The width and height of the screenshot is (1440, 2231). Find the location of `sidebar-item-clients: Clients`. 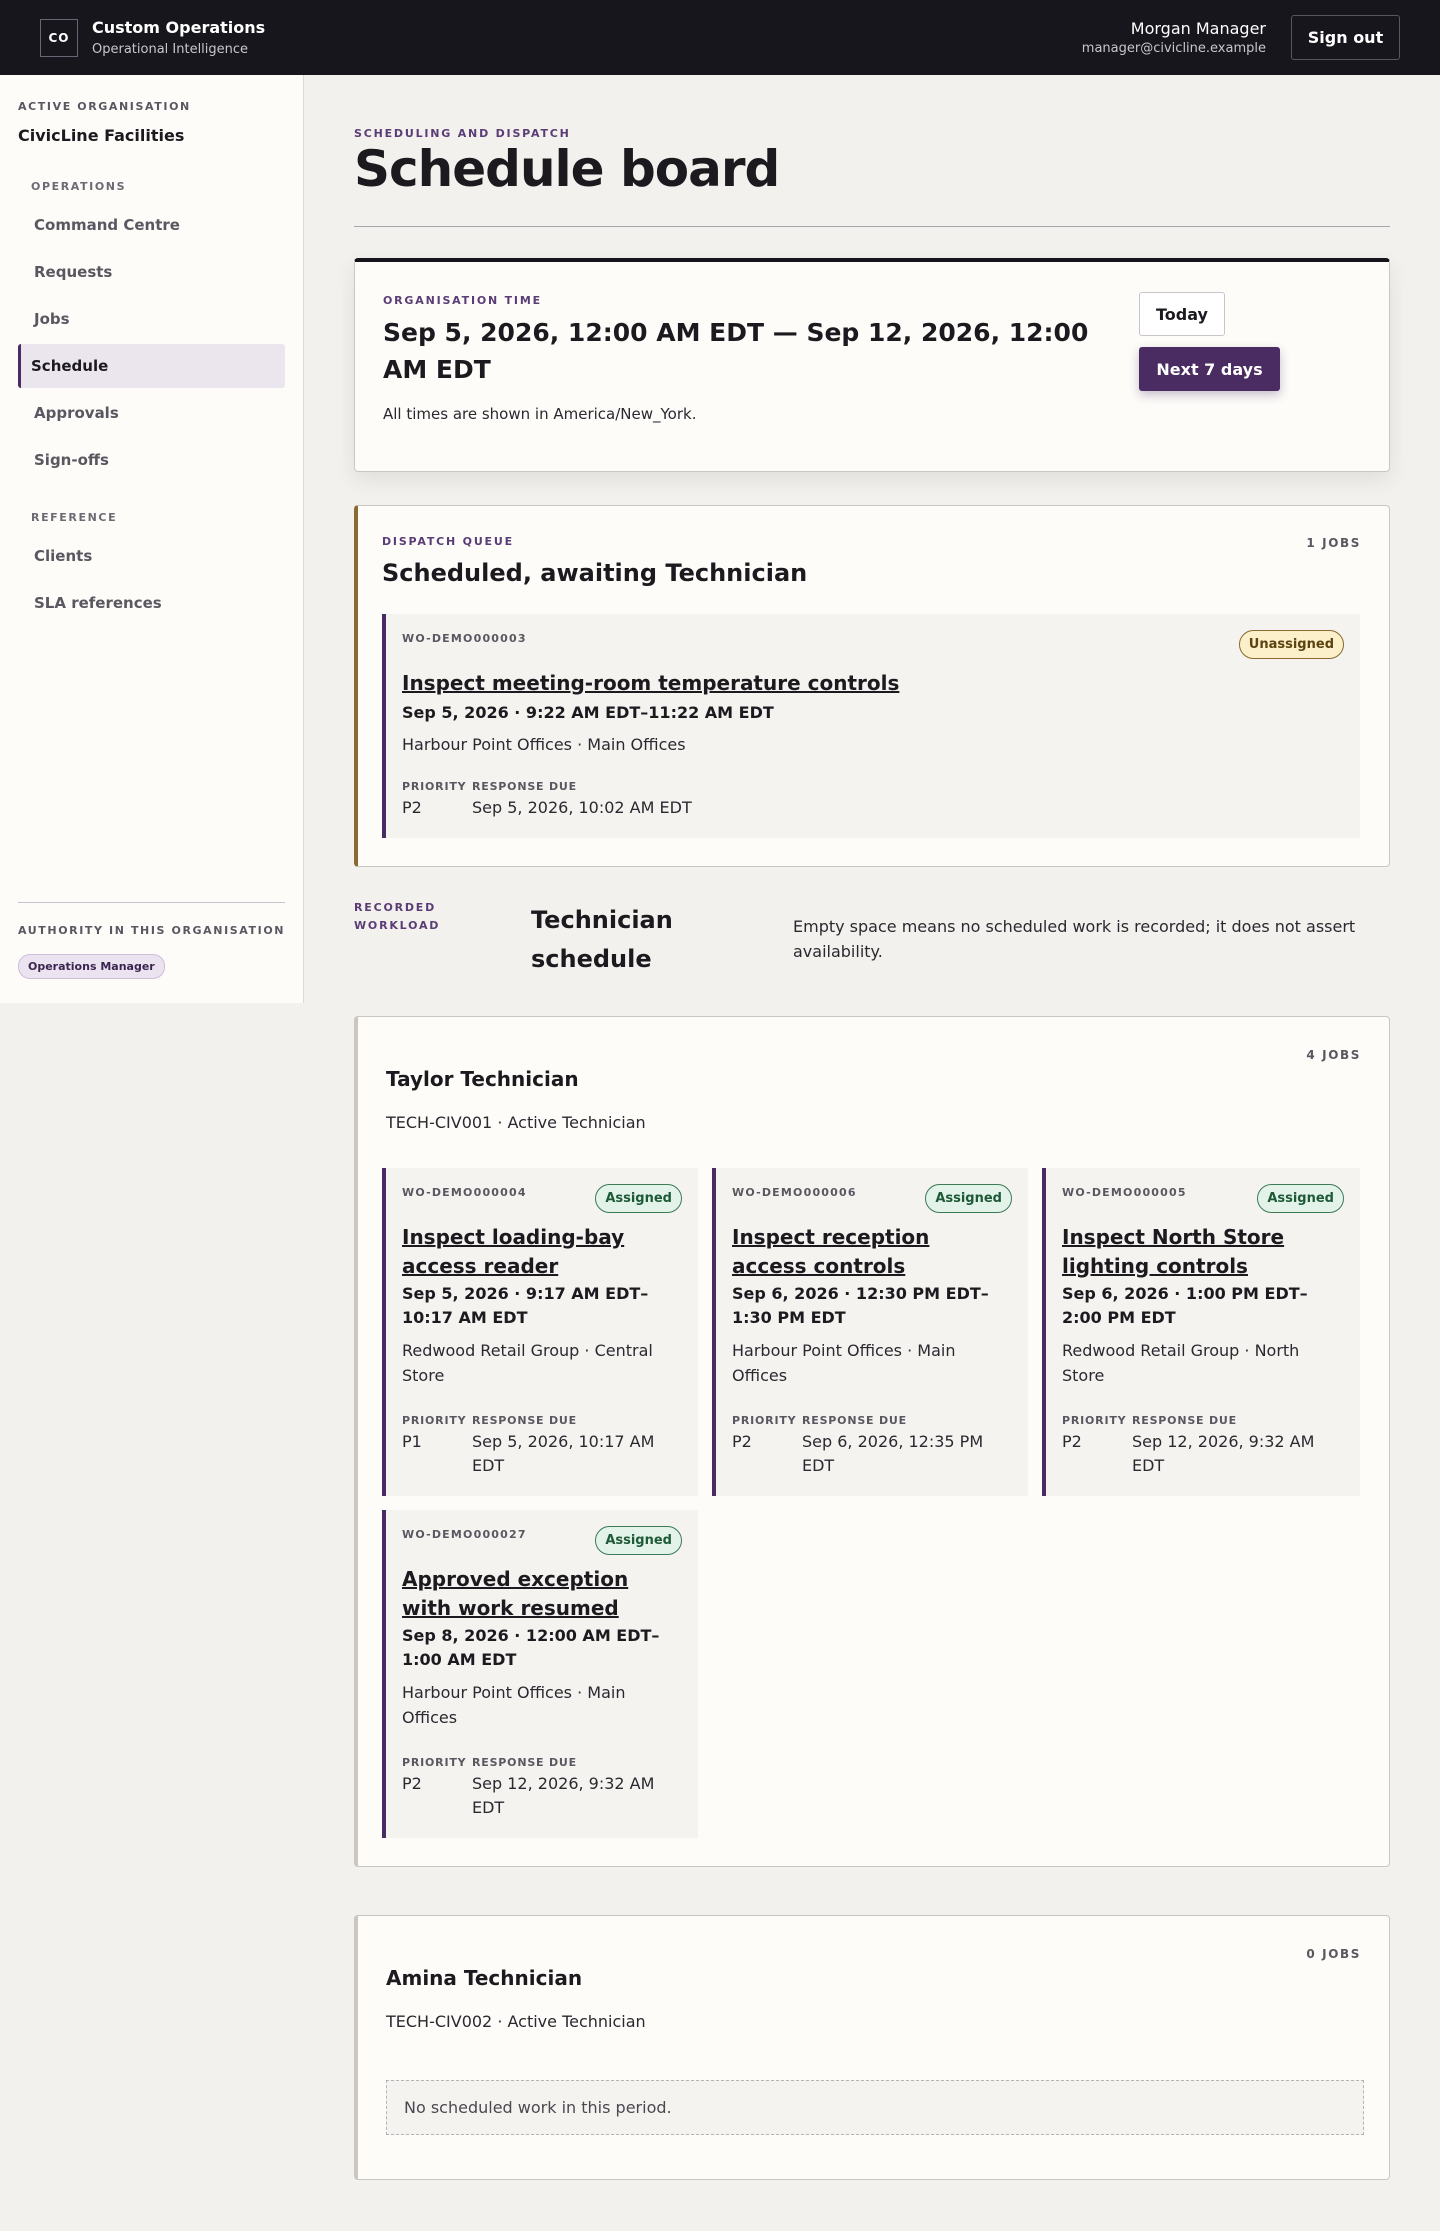

sidebar-item-clients: Clients is located at coordinates (151, 556).